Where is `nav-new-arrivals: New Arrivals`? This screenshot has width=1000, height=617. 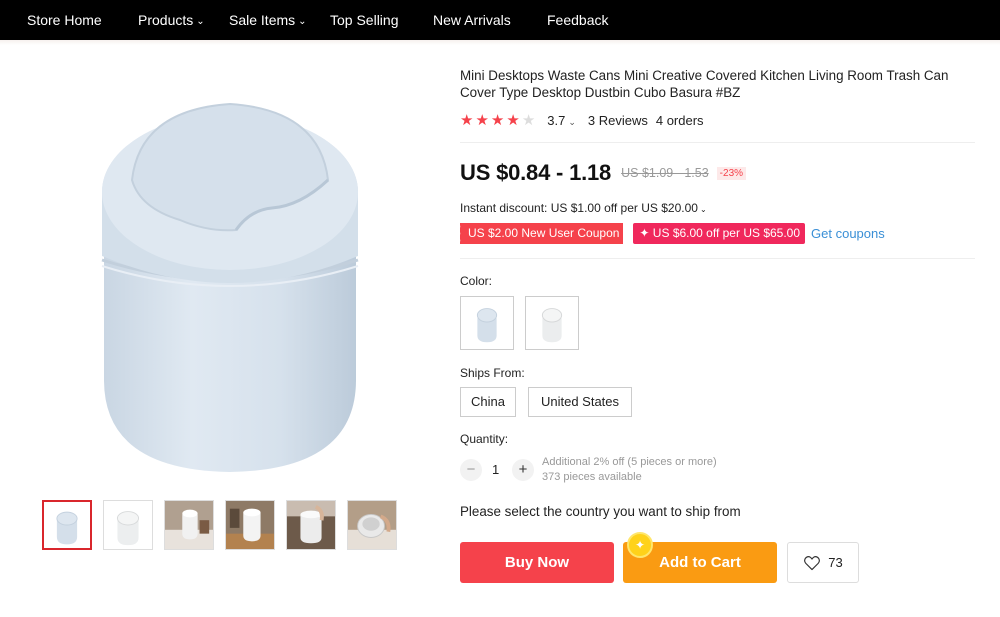
nav-new-arrivals: New Arrivals is located at coordinates (472, 20).